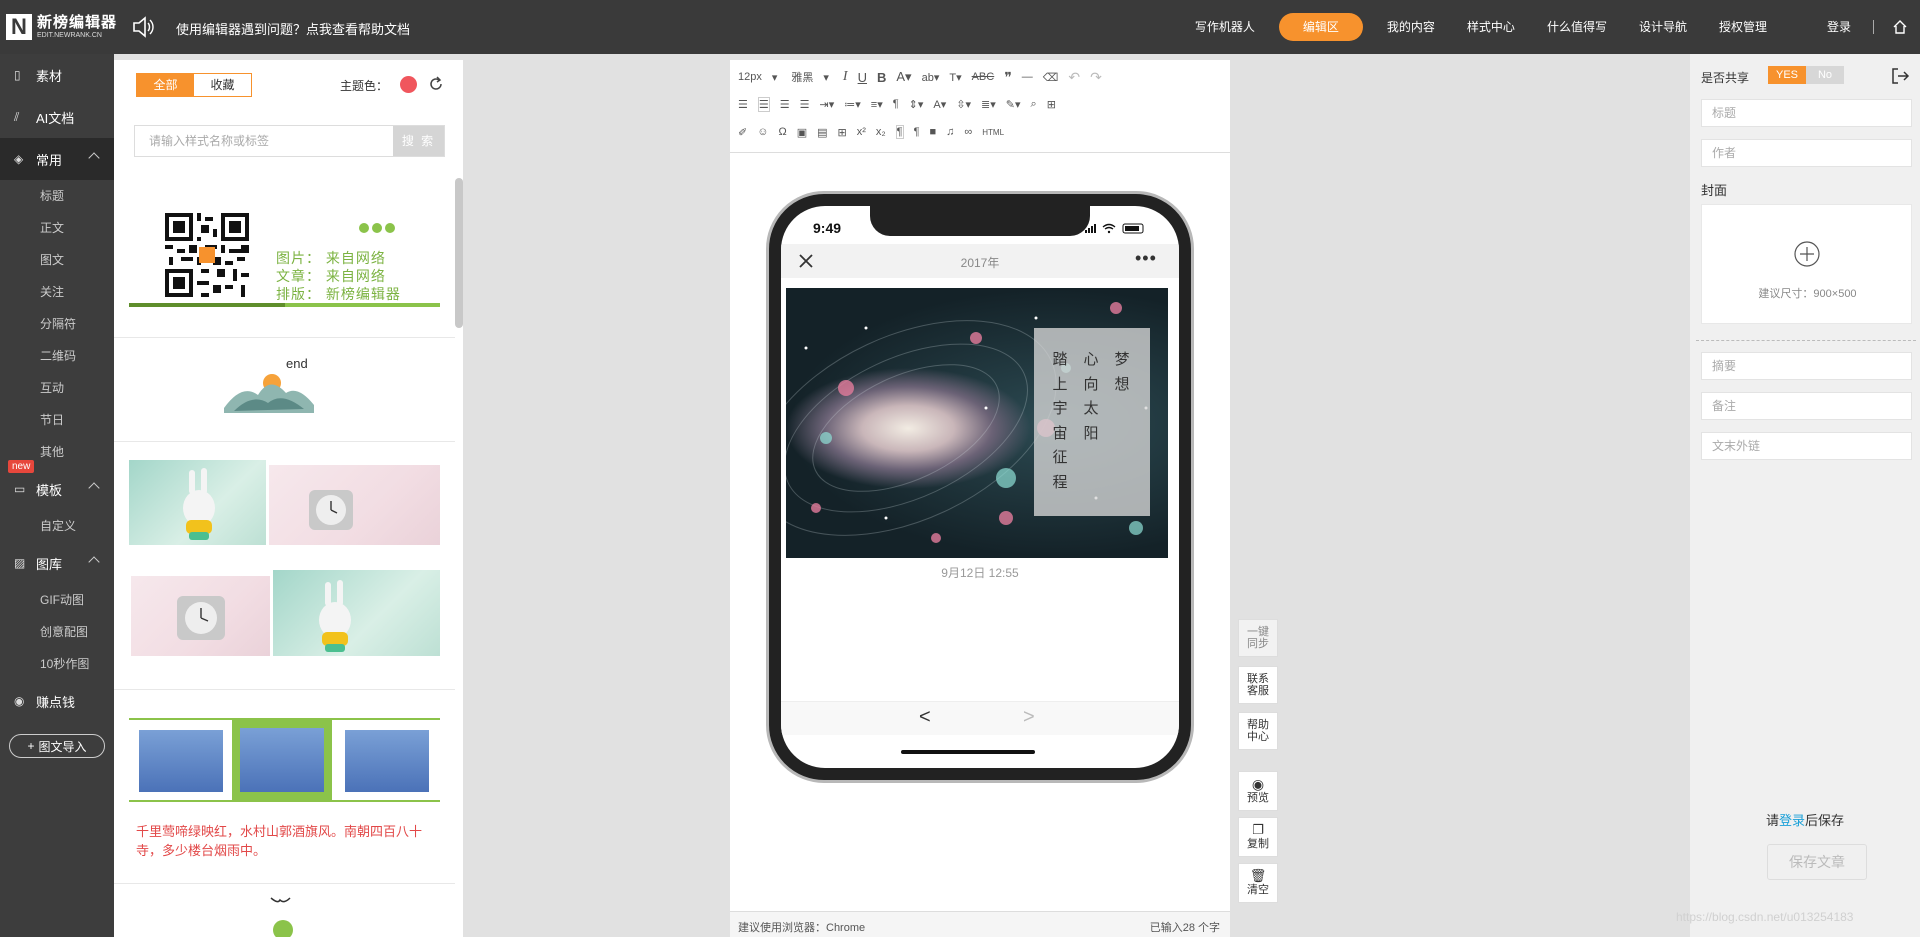 The width and height of the screenshot is (1920, 937). Describe the element at coordinates (1806, 264) in the screenshot. I see `cover-upload: 建议尺寸：900×500` at that location.